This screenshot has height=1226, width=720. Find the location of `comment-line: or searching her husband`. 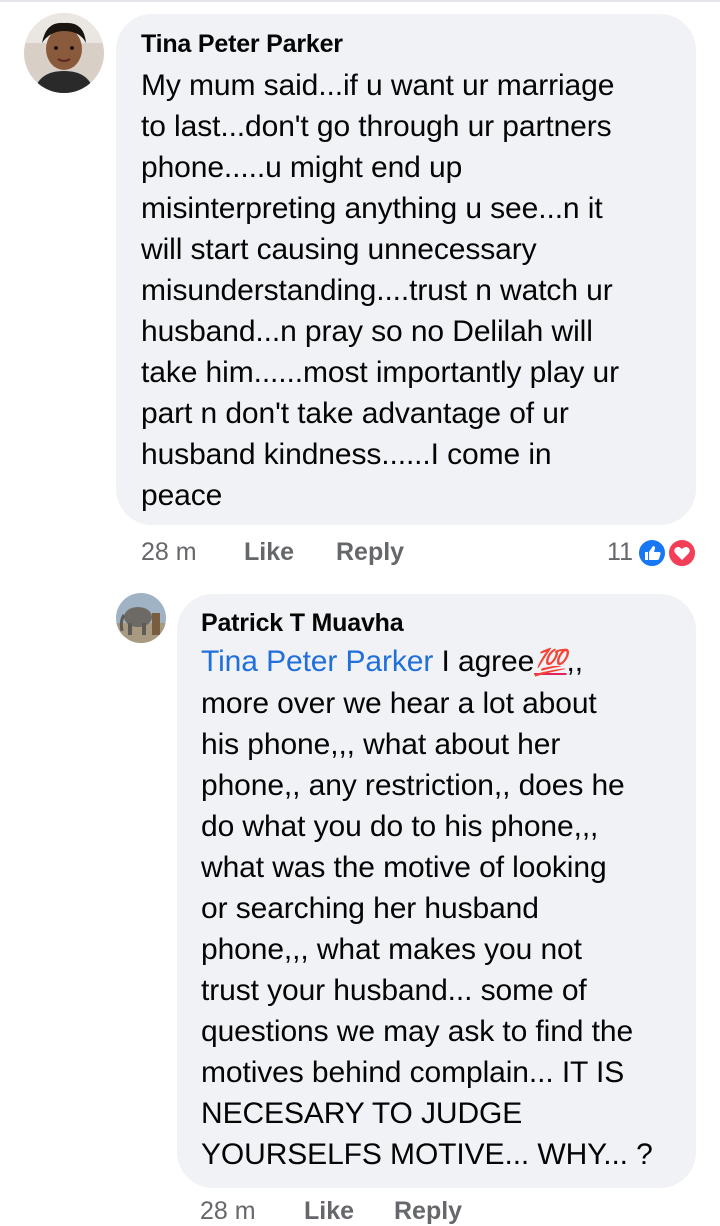

comment-line: or searching her husband is located at coordinates (370, 908).